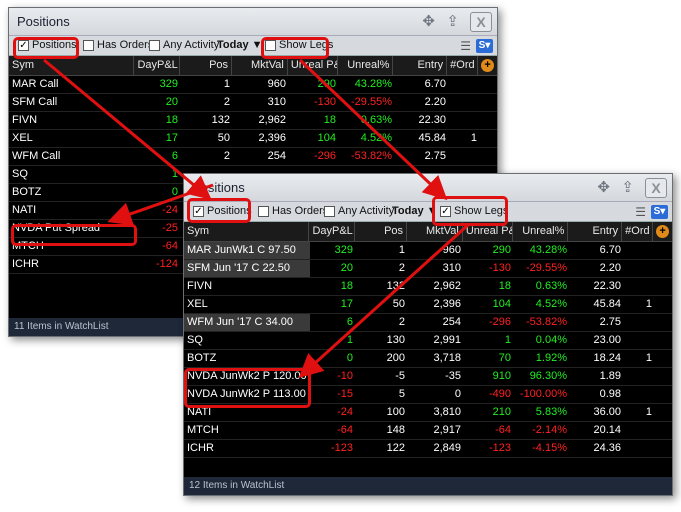 The image size is (681, 512). Describe the element at coordinates (276, 84) in the screenshot. I see `cell-mkt: 960` at that location.